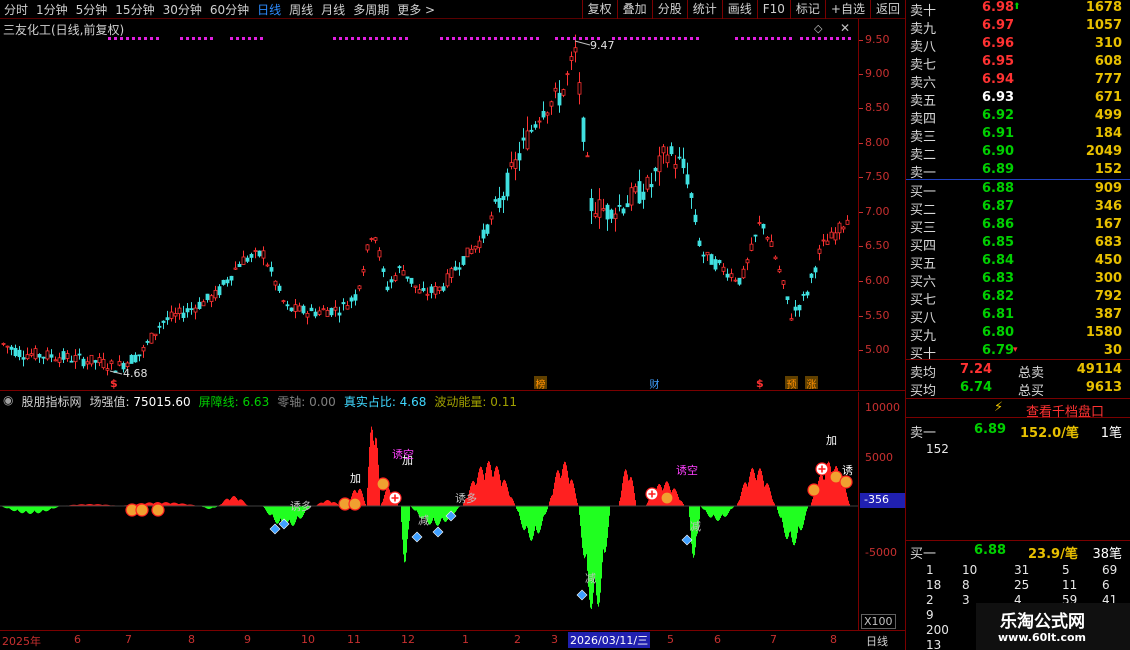  What do you see at coordinates (1016, 63) in the screenshot?
I see `order-level-row: 卖七 6.95 608` at bounding box center [1016, 63].